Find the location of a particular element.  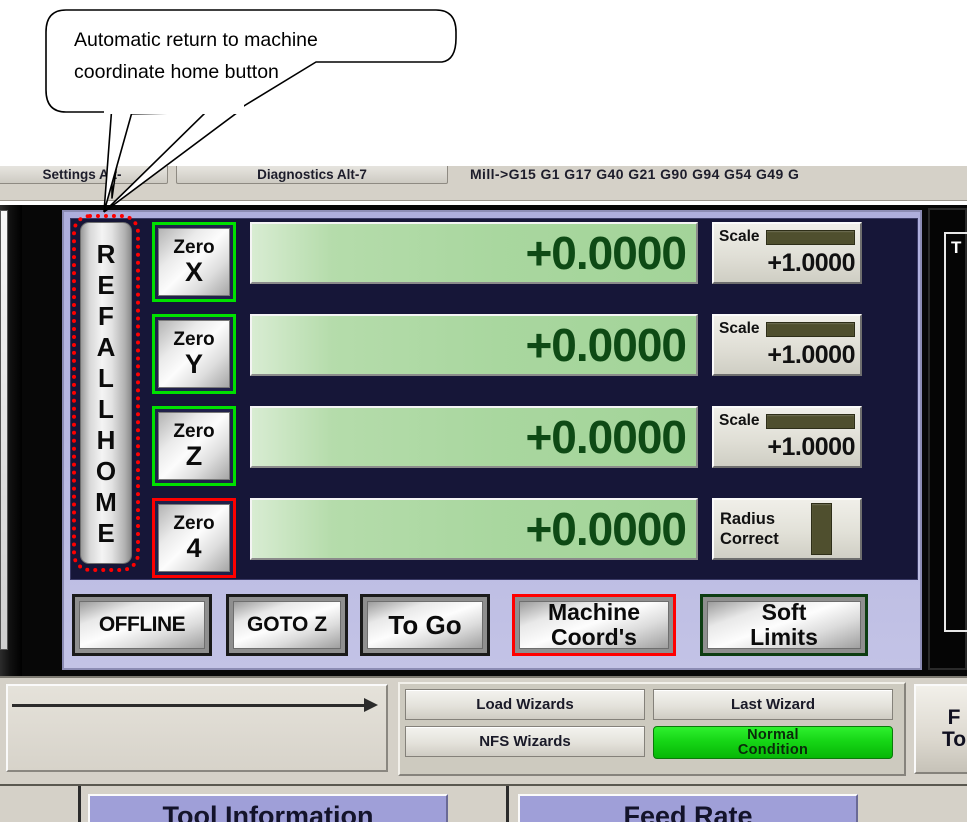

normal-condition-status-indicator: Normal Condition is located at coordinates (773, 742).